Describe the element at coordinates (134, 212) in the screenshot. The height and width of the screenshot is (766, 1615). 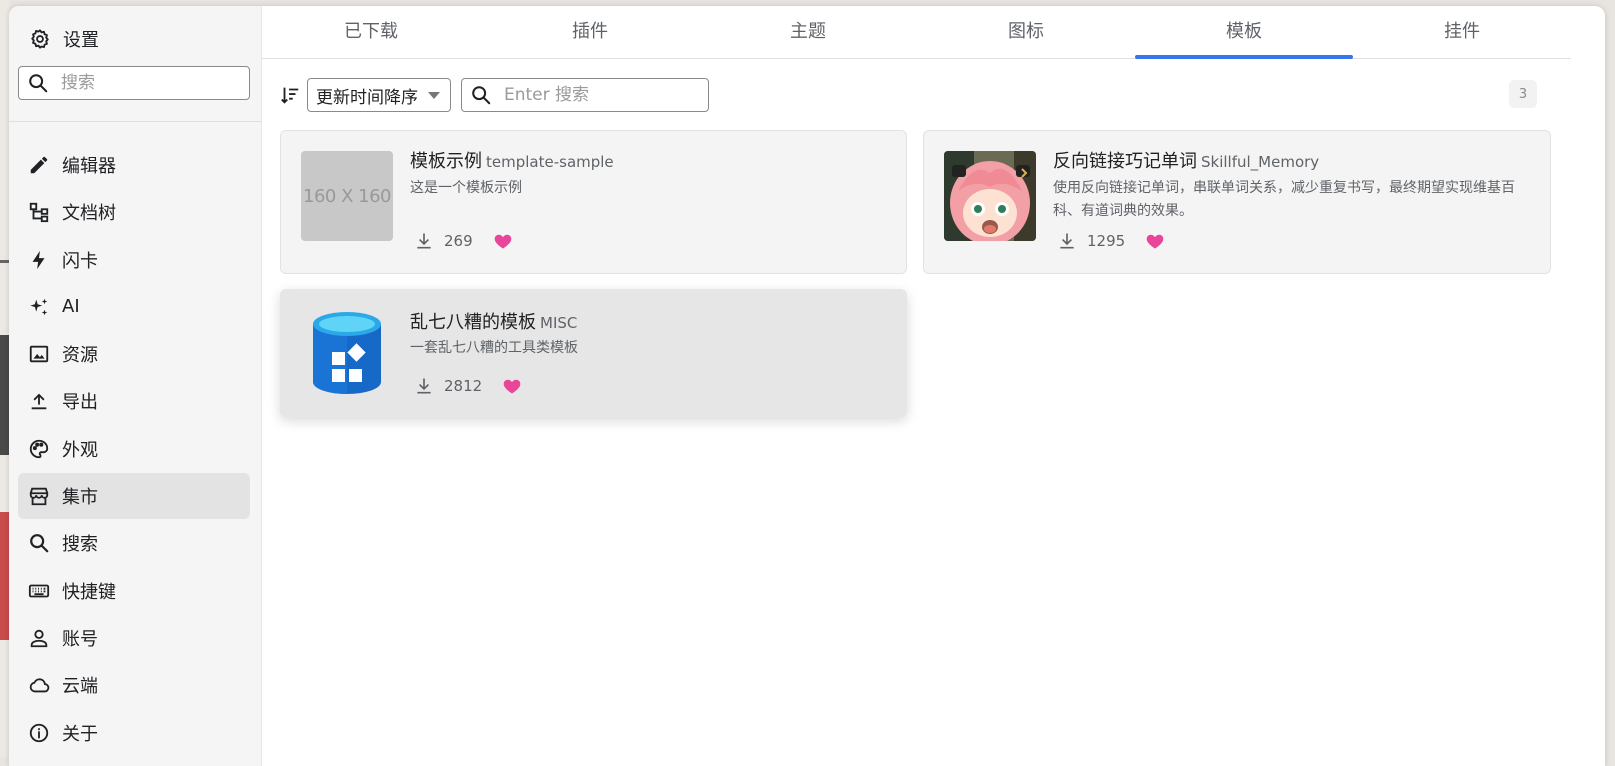
I see `sidebar-item-filetree: 文档树` at that location.